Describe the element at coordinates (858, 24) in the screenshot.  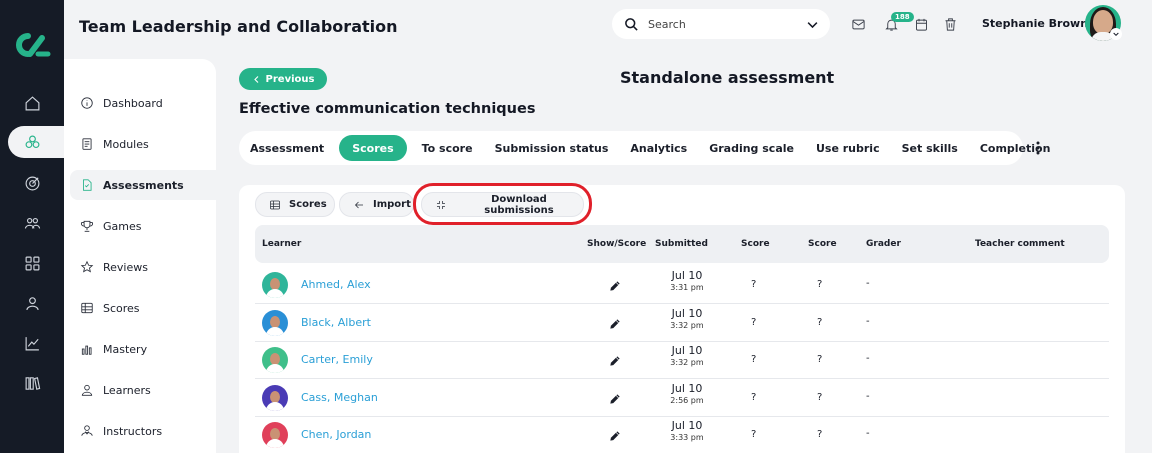
I see `mail-icon` at that location.